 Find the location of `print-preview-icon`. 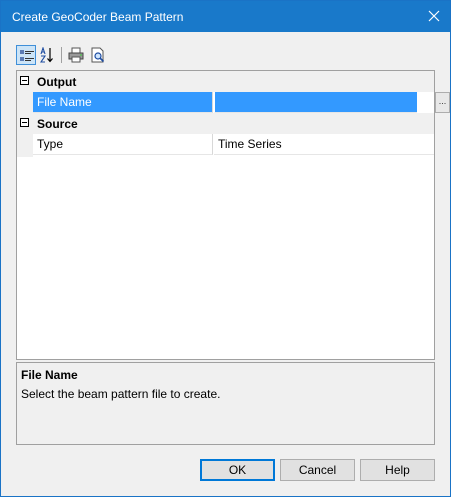

print-preview-icon is located at coordinates (98, 55).